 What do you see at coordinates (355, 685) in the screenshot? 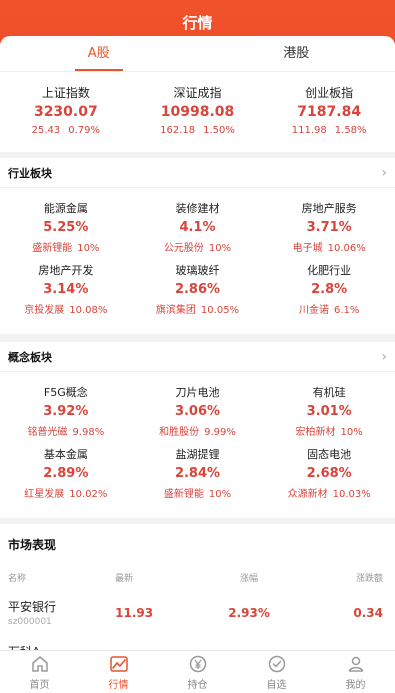
I see `nav-label: 我的` at bounding box center [355, 685].